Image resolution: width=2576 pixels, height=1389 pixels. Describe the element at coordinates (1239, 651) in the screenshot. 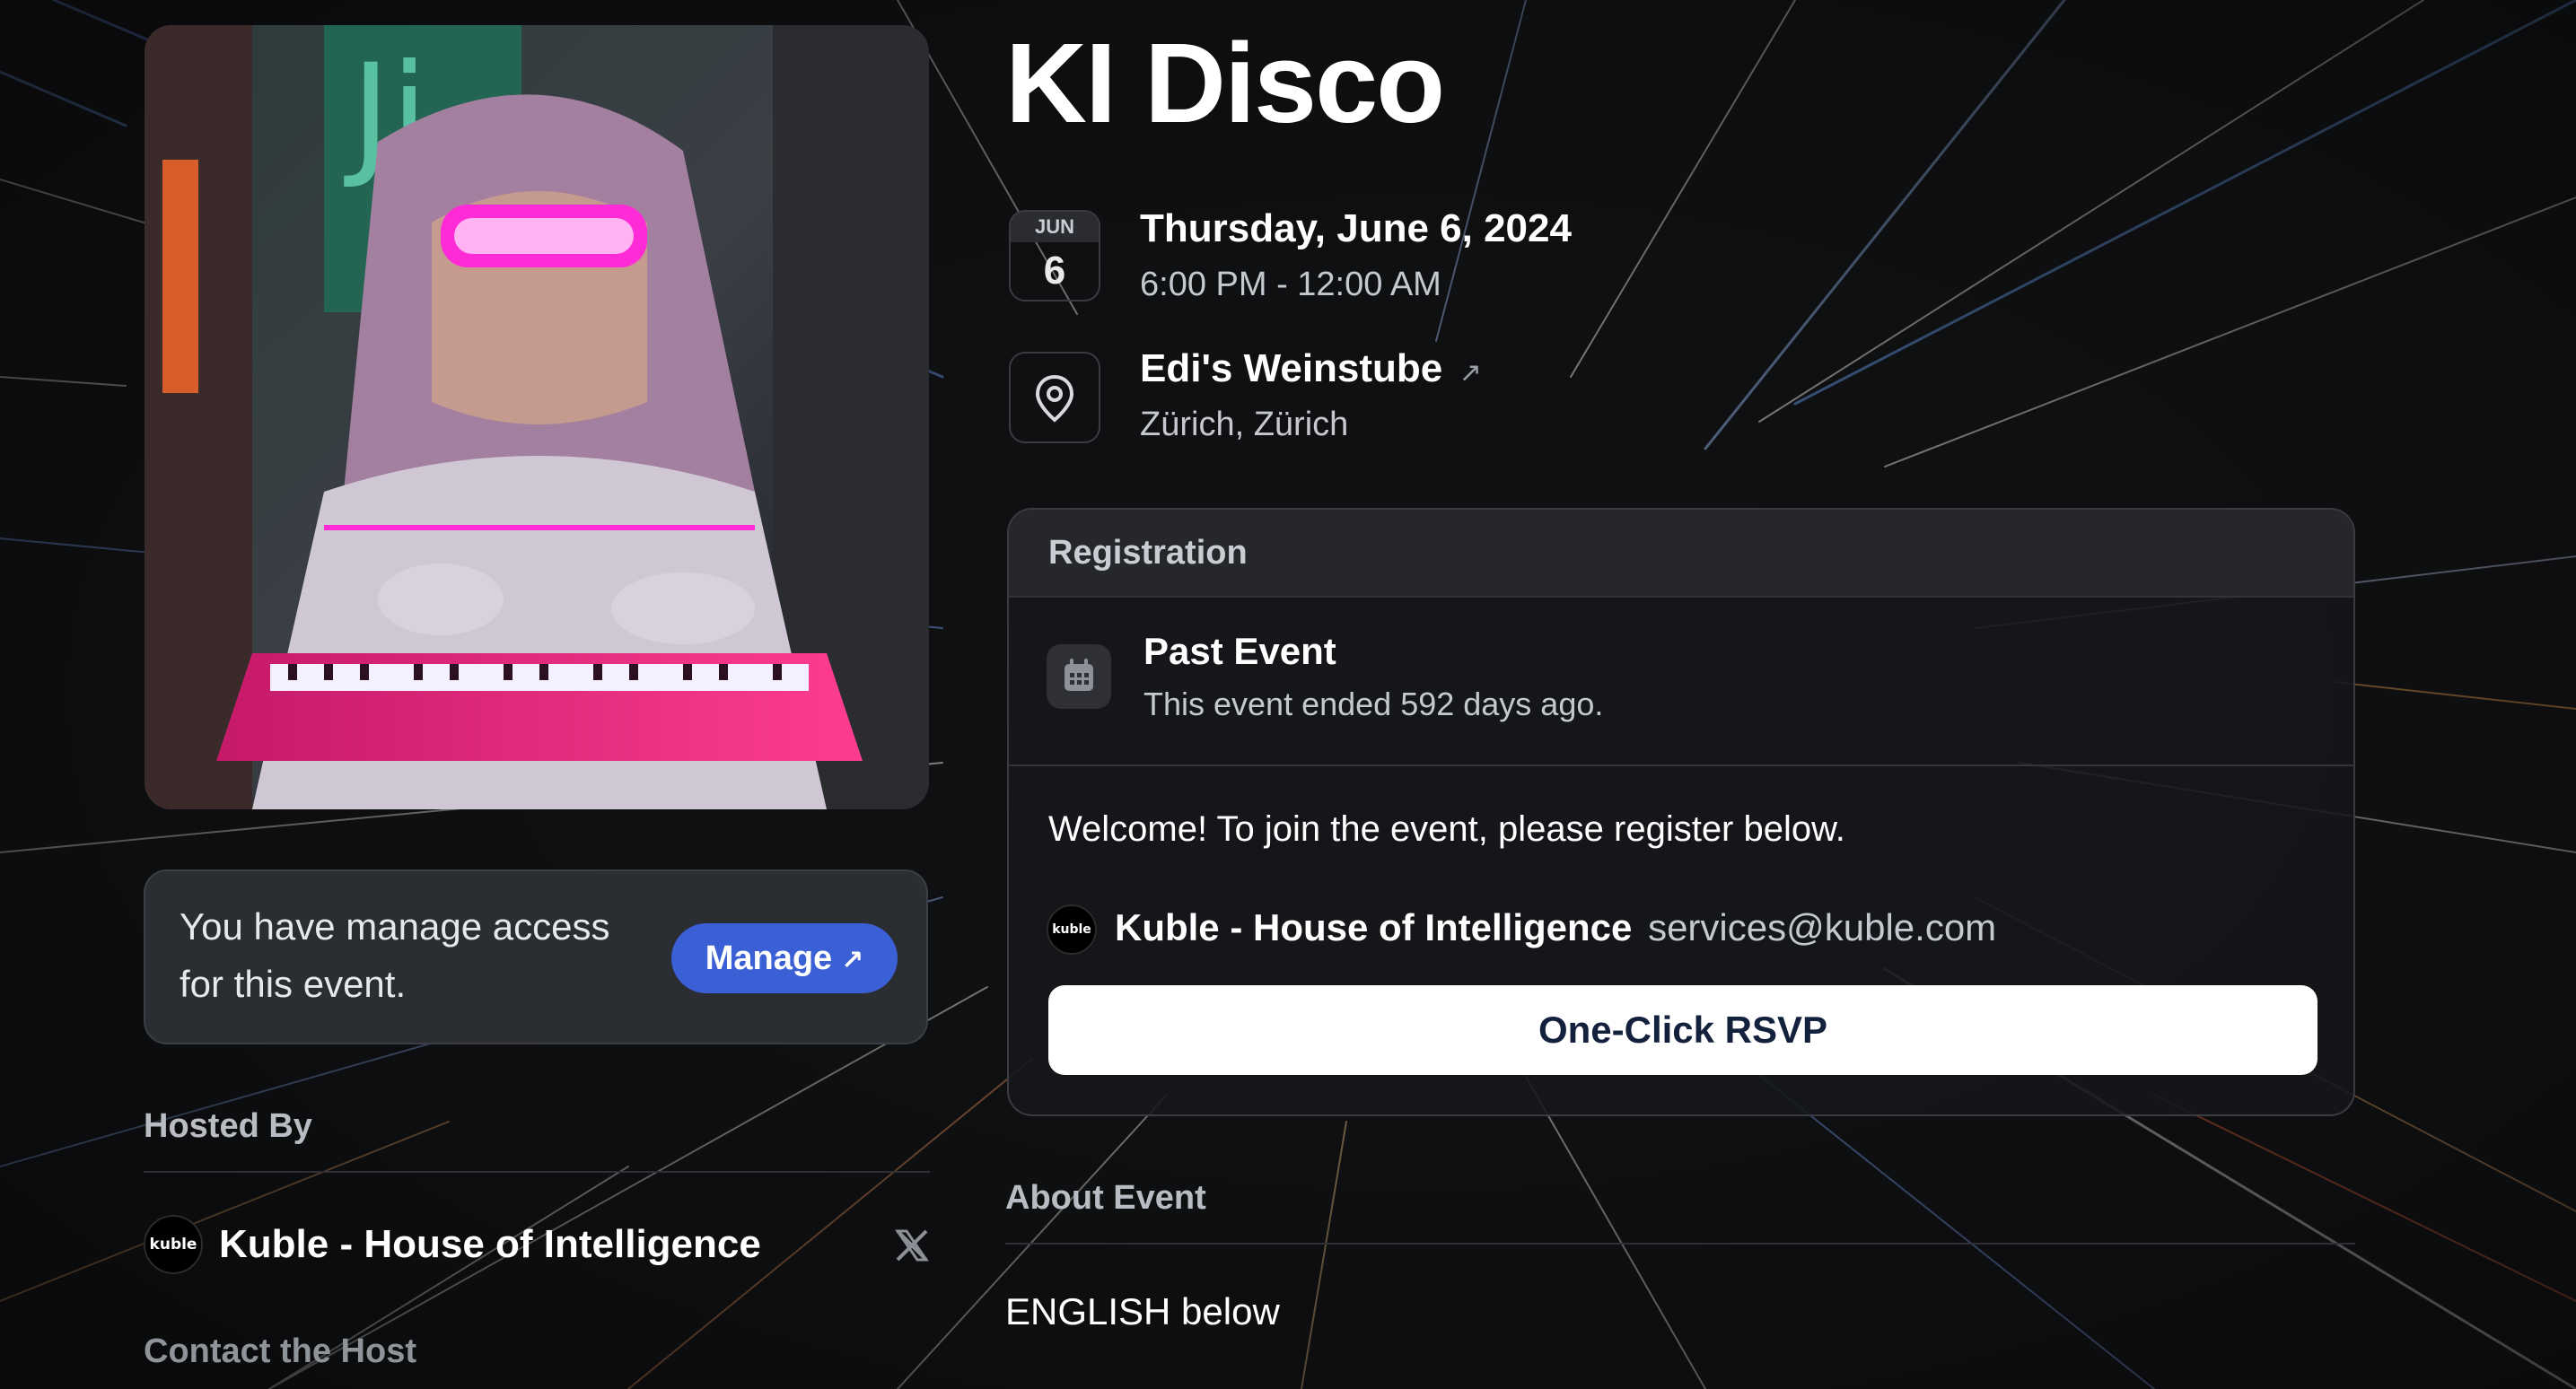

I see `past-event-title: Past Event` at that location.